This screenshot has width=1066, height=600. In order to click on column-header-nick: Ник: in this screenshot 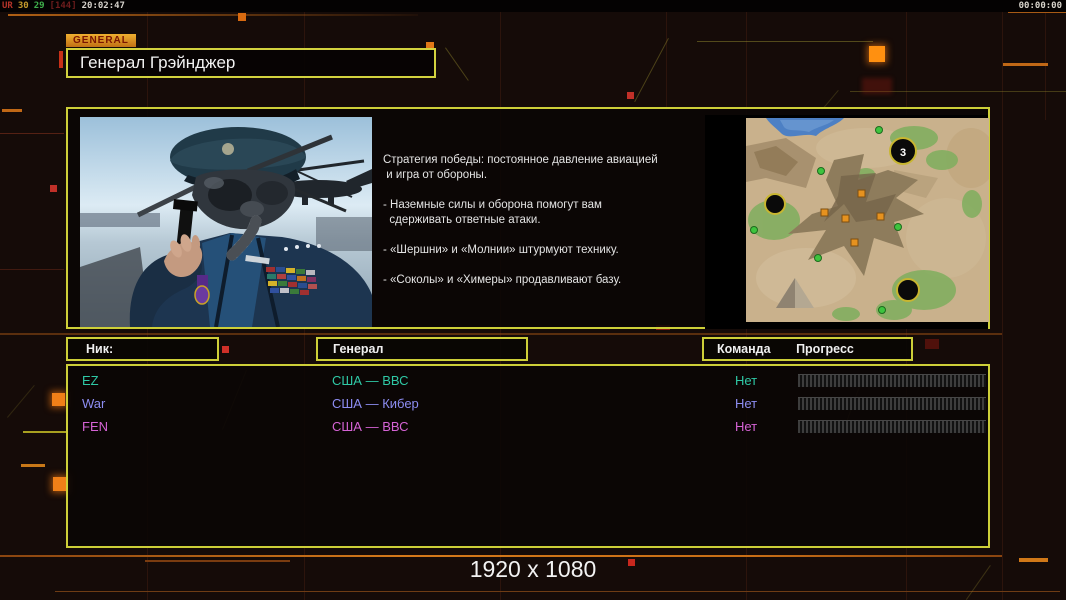, I will do `click(142, 349)`.